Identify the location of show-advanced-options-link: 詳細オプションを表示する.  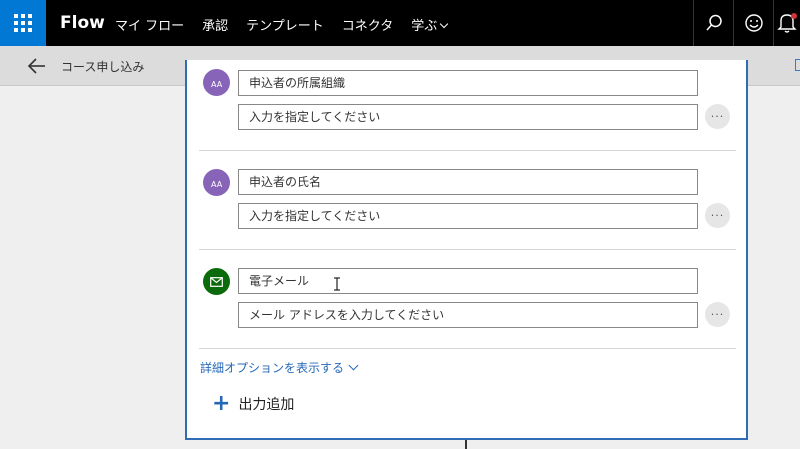
(279, 367).